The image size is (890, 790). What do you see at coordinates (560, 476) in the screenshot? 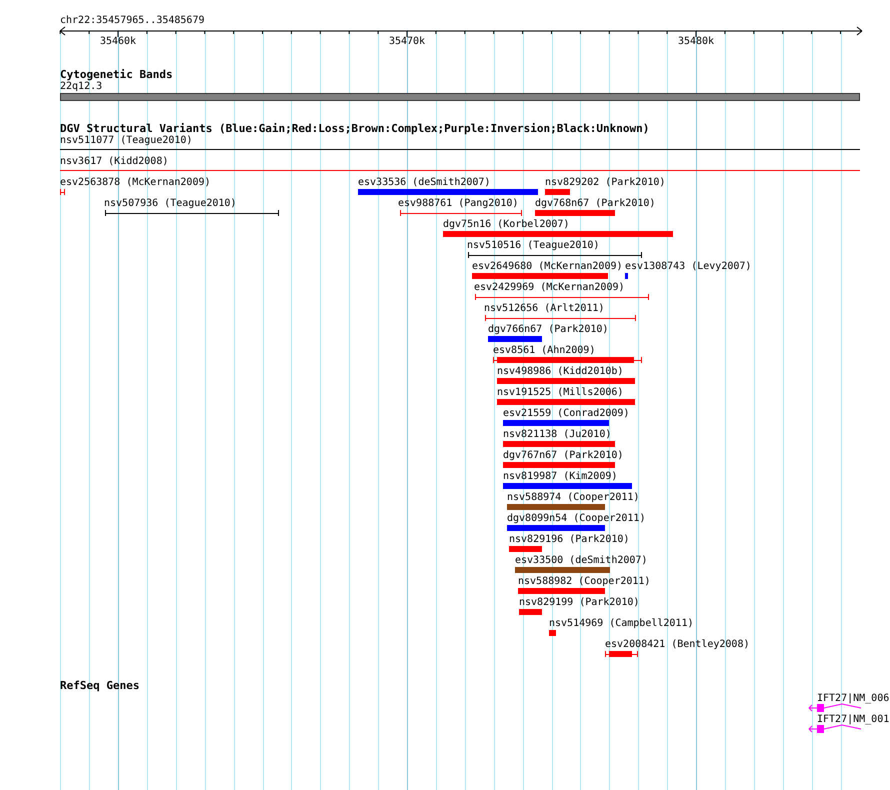
I see `variant-label: nsv819987 (Kim2009)` at bounding box center [560, 476].